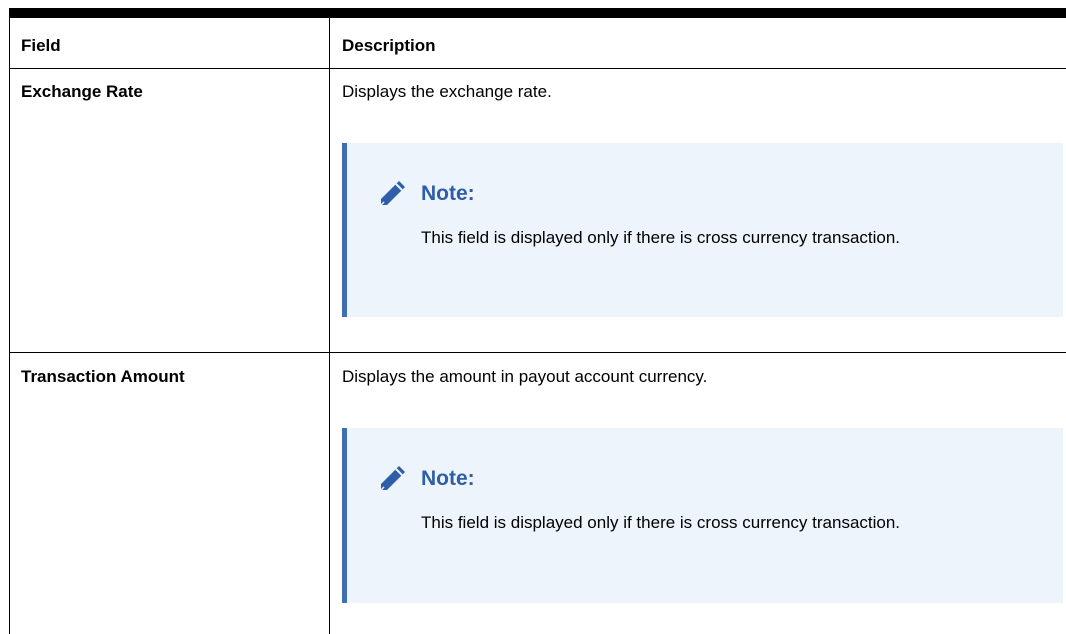  Describe the element at coordinates (9, 326) in the screenshot. I see `table-left-border` at that location.